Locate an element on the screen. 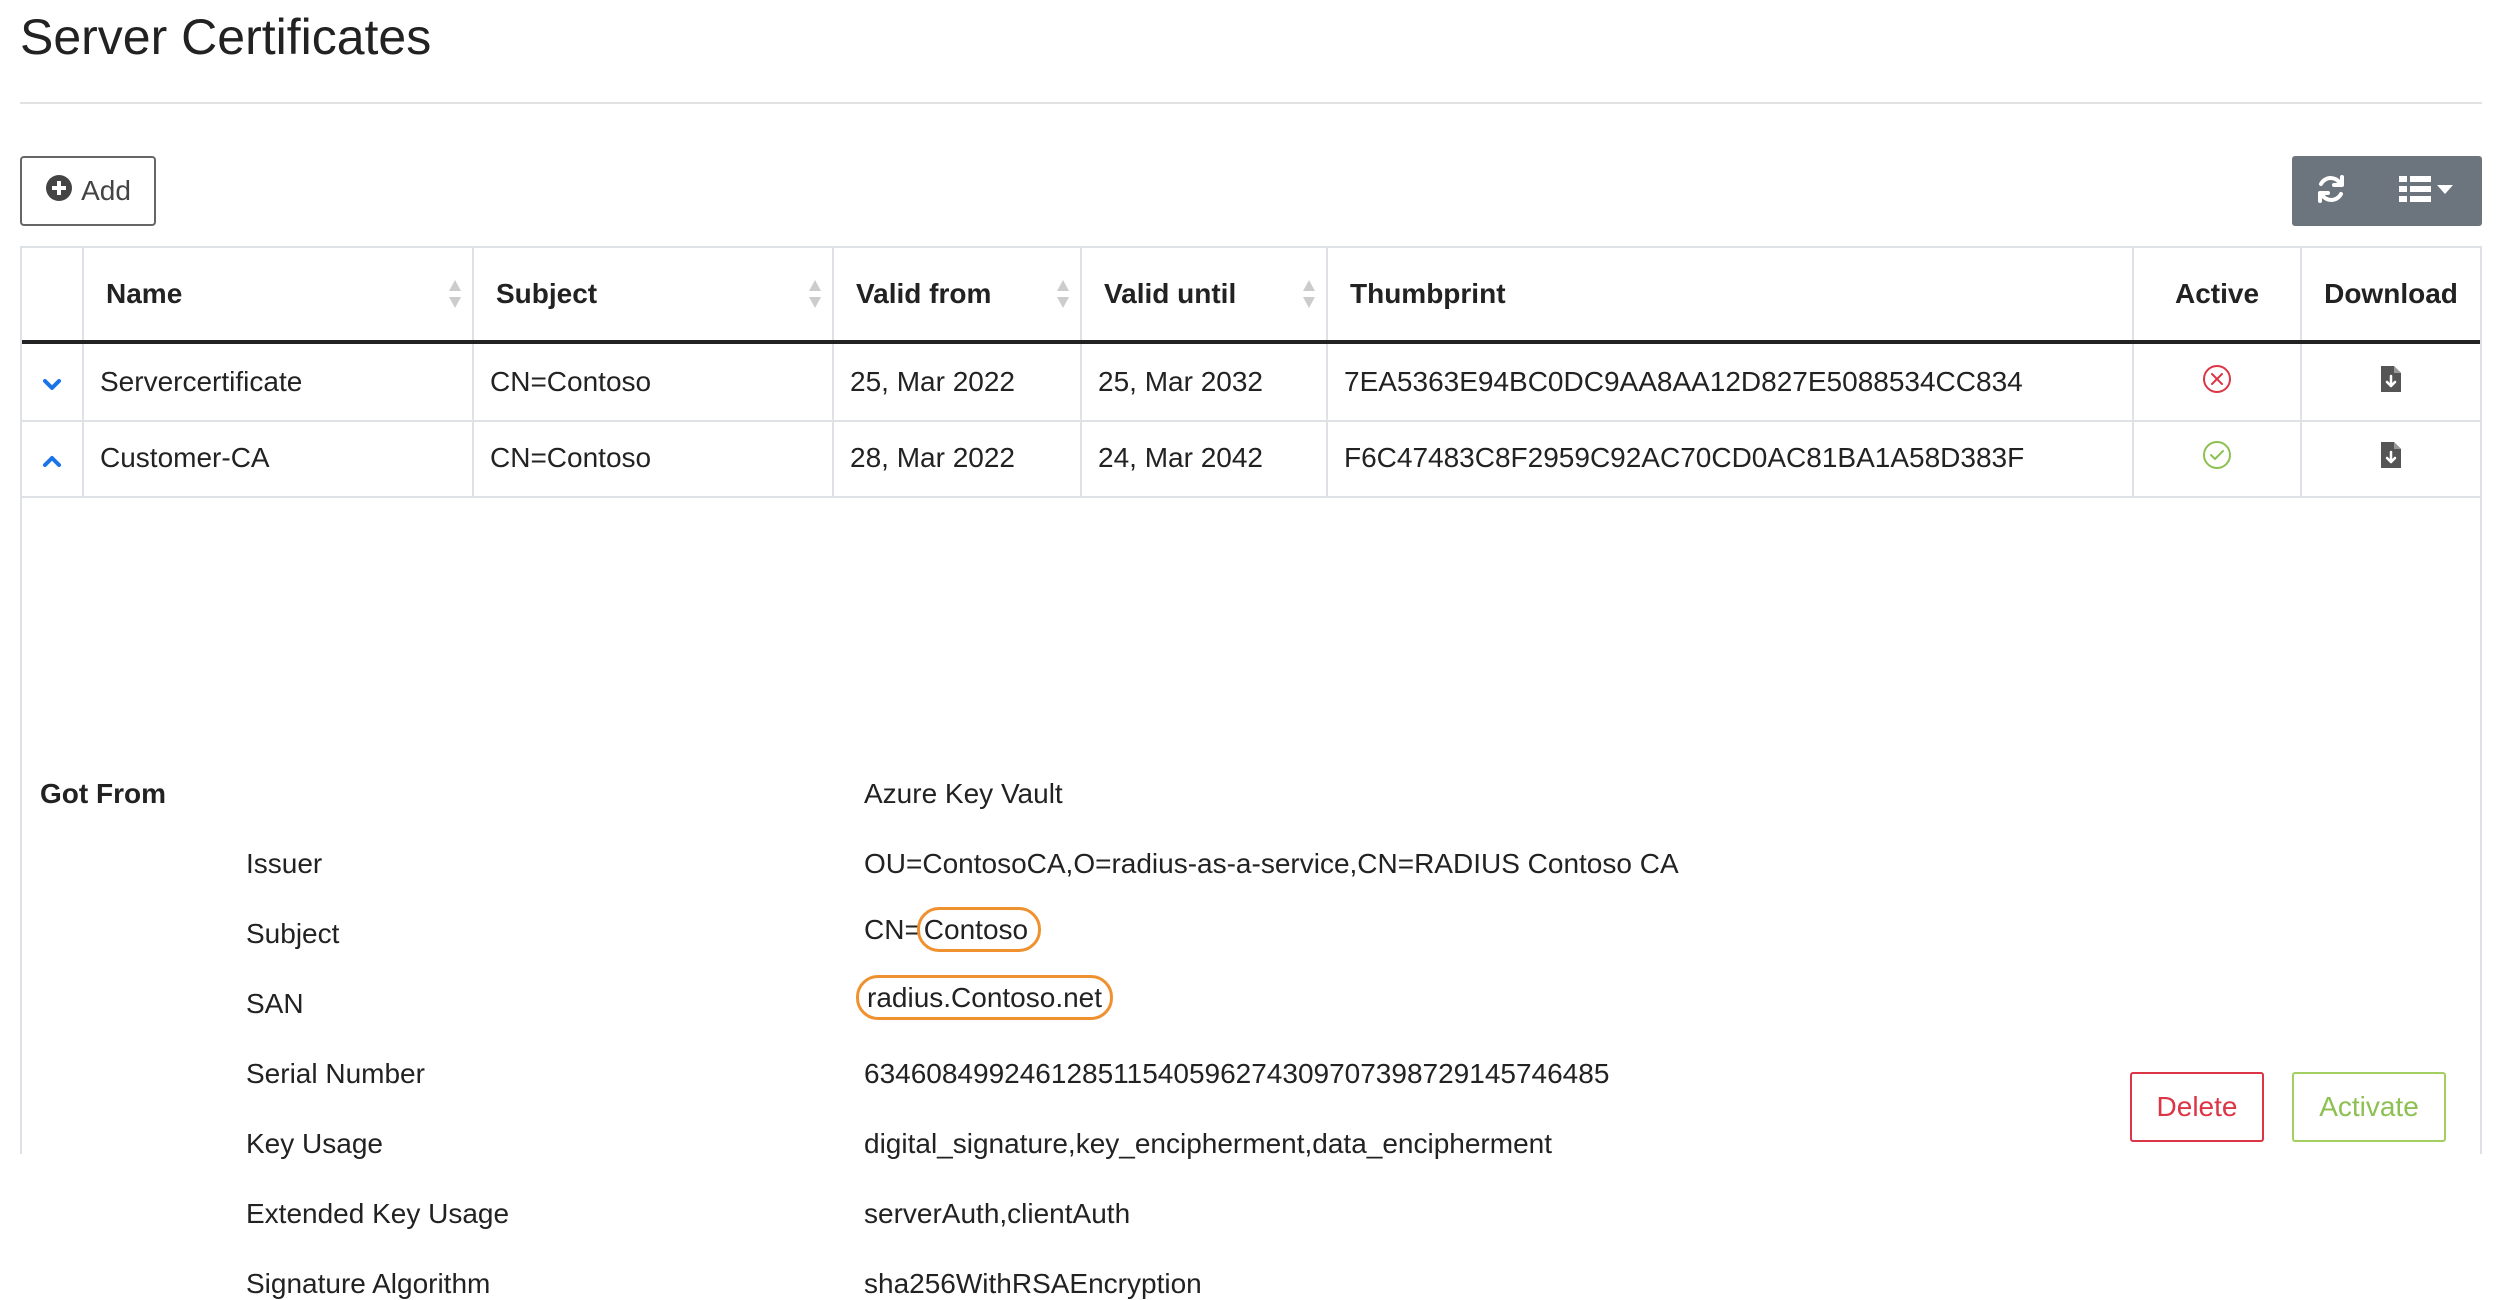  san-highlight: radius.Contoso.net is located at coordinates (985, 997).